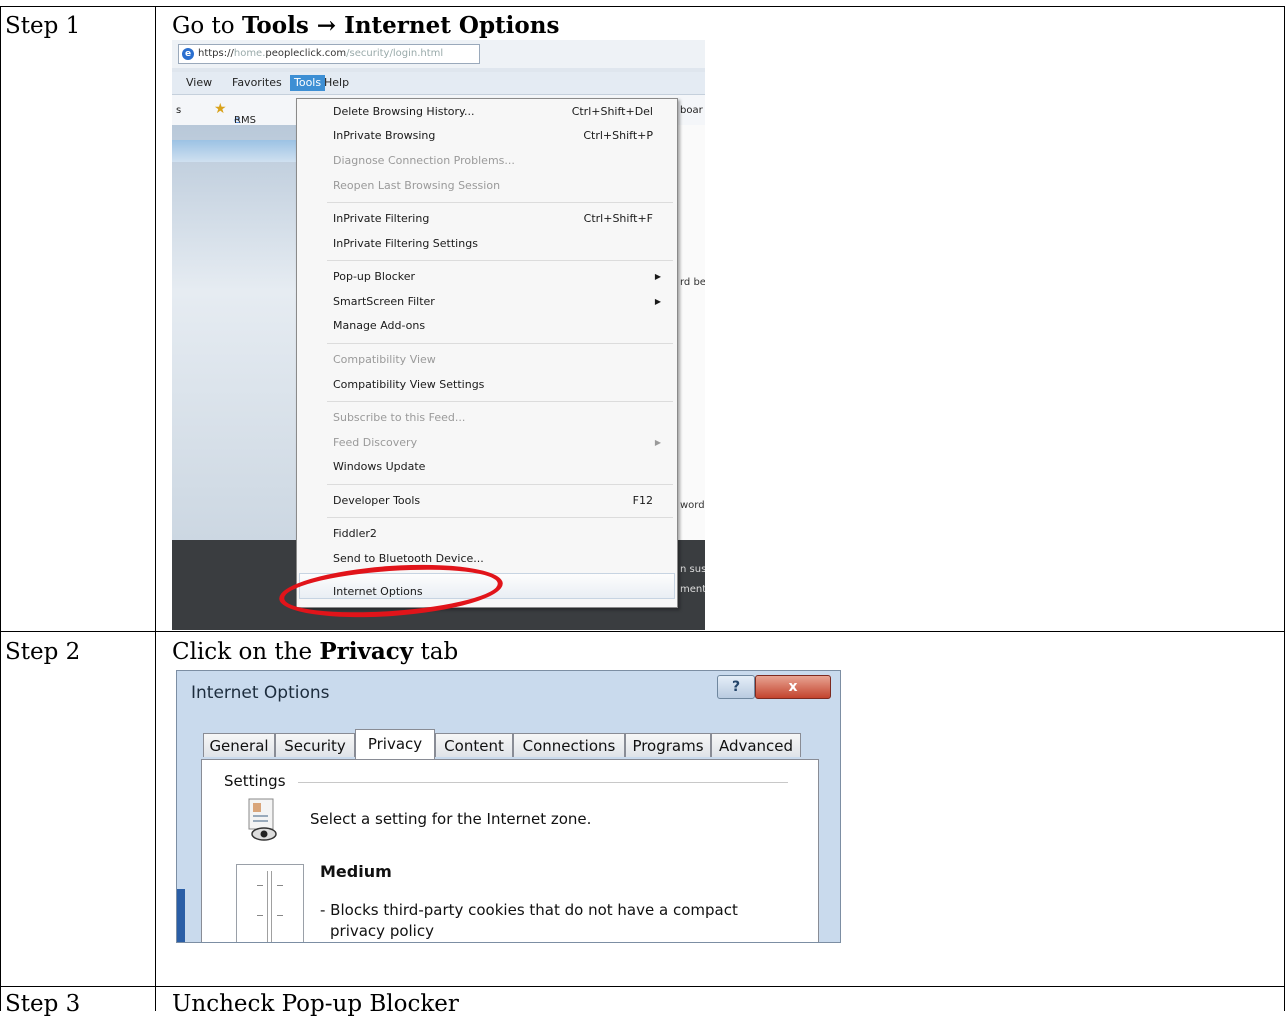 The height and width of the screenshot is (1018, 1285). I want to click on dialog-title: Internet Options, so click(260, 693).